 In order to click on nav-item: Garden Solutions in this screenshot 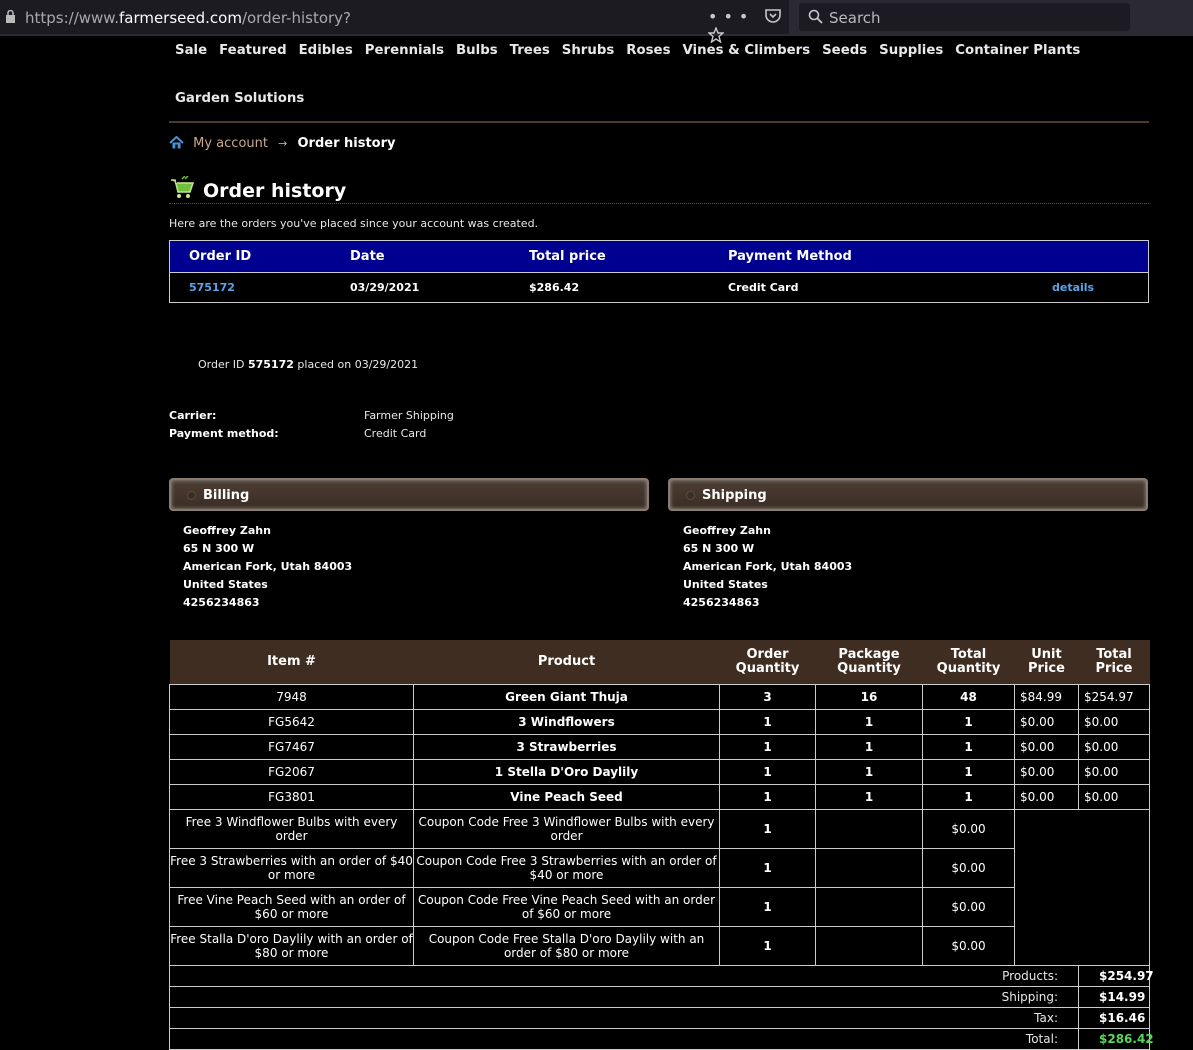, I will do `click(239, 98)`.